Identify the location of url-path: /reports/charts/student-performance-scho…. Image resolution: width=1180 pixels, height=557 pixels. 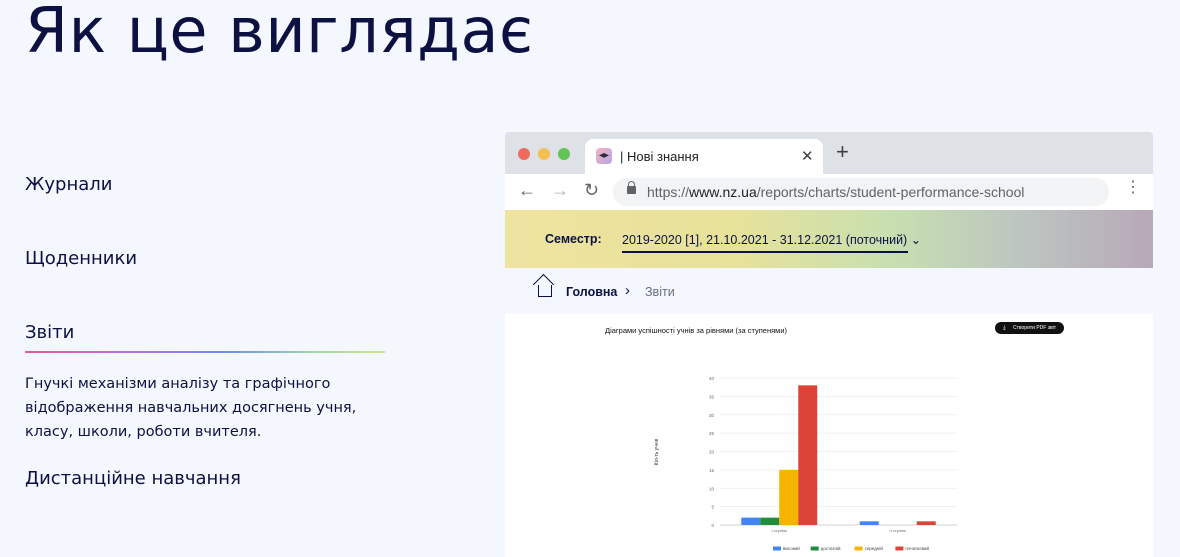
(890, 192).